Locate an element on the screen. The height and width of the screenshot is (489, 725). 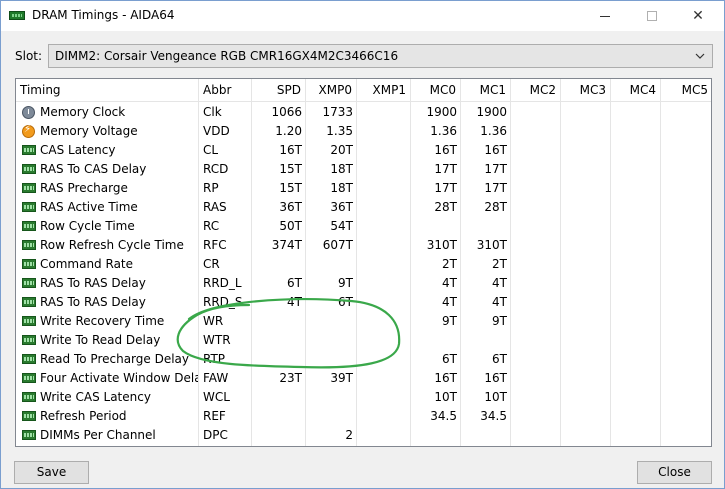
minimize-button is located at coordinates (605, 16).